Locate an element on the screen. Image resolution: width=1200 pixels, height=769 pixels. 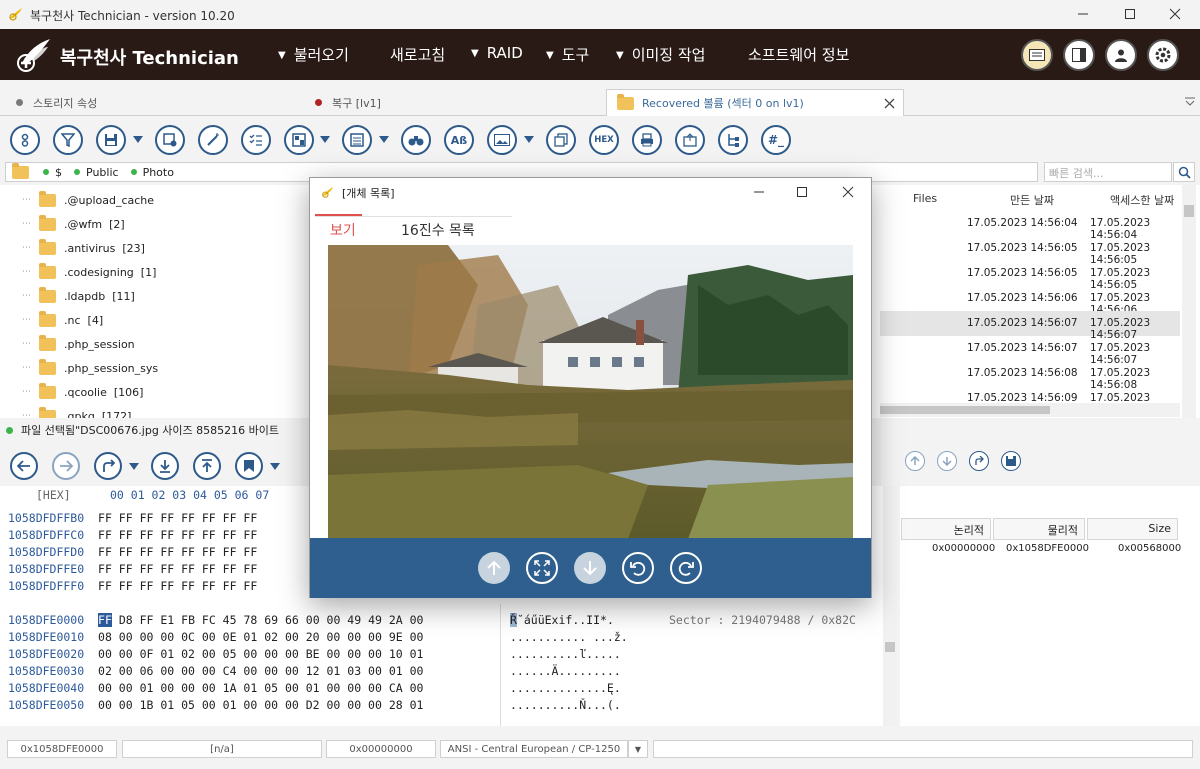
tree-item: ⋯ .qpkg [172] is located at coordinates (76, 411).